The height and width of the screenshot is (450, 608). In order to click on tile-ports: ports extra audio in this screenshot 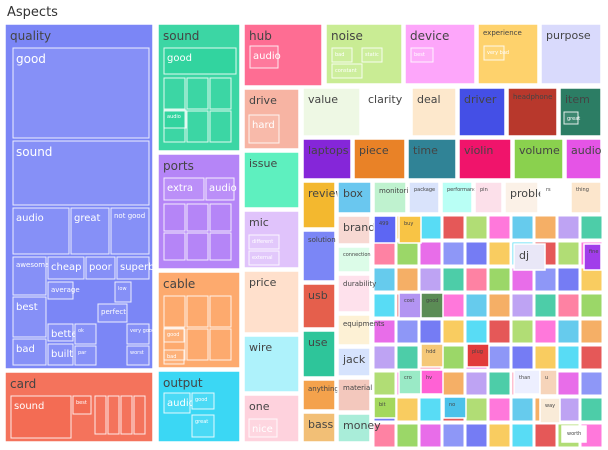, I will do `click(199, 211)`.